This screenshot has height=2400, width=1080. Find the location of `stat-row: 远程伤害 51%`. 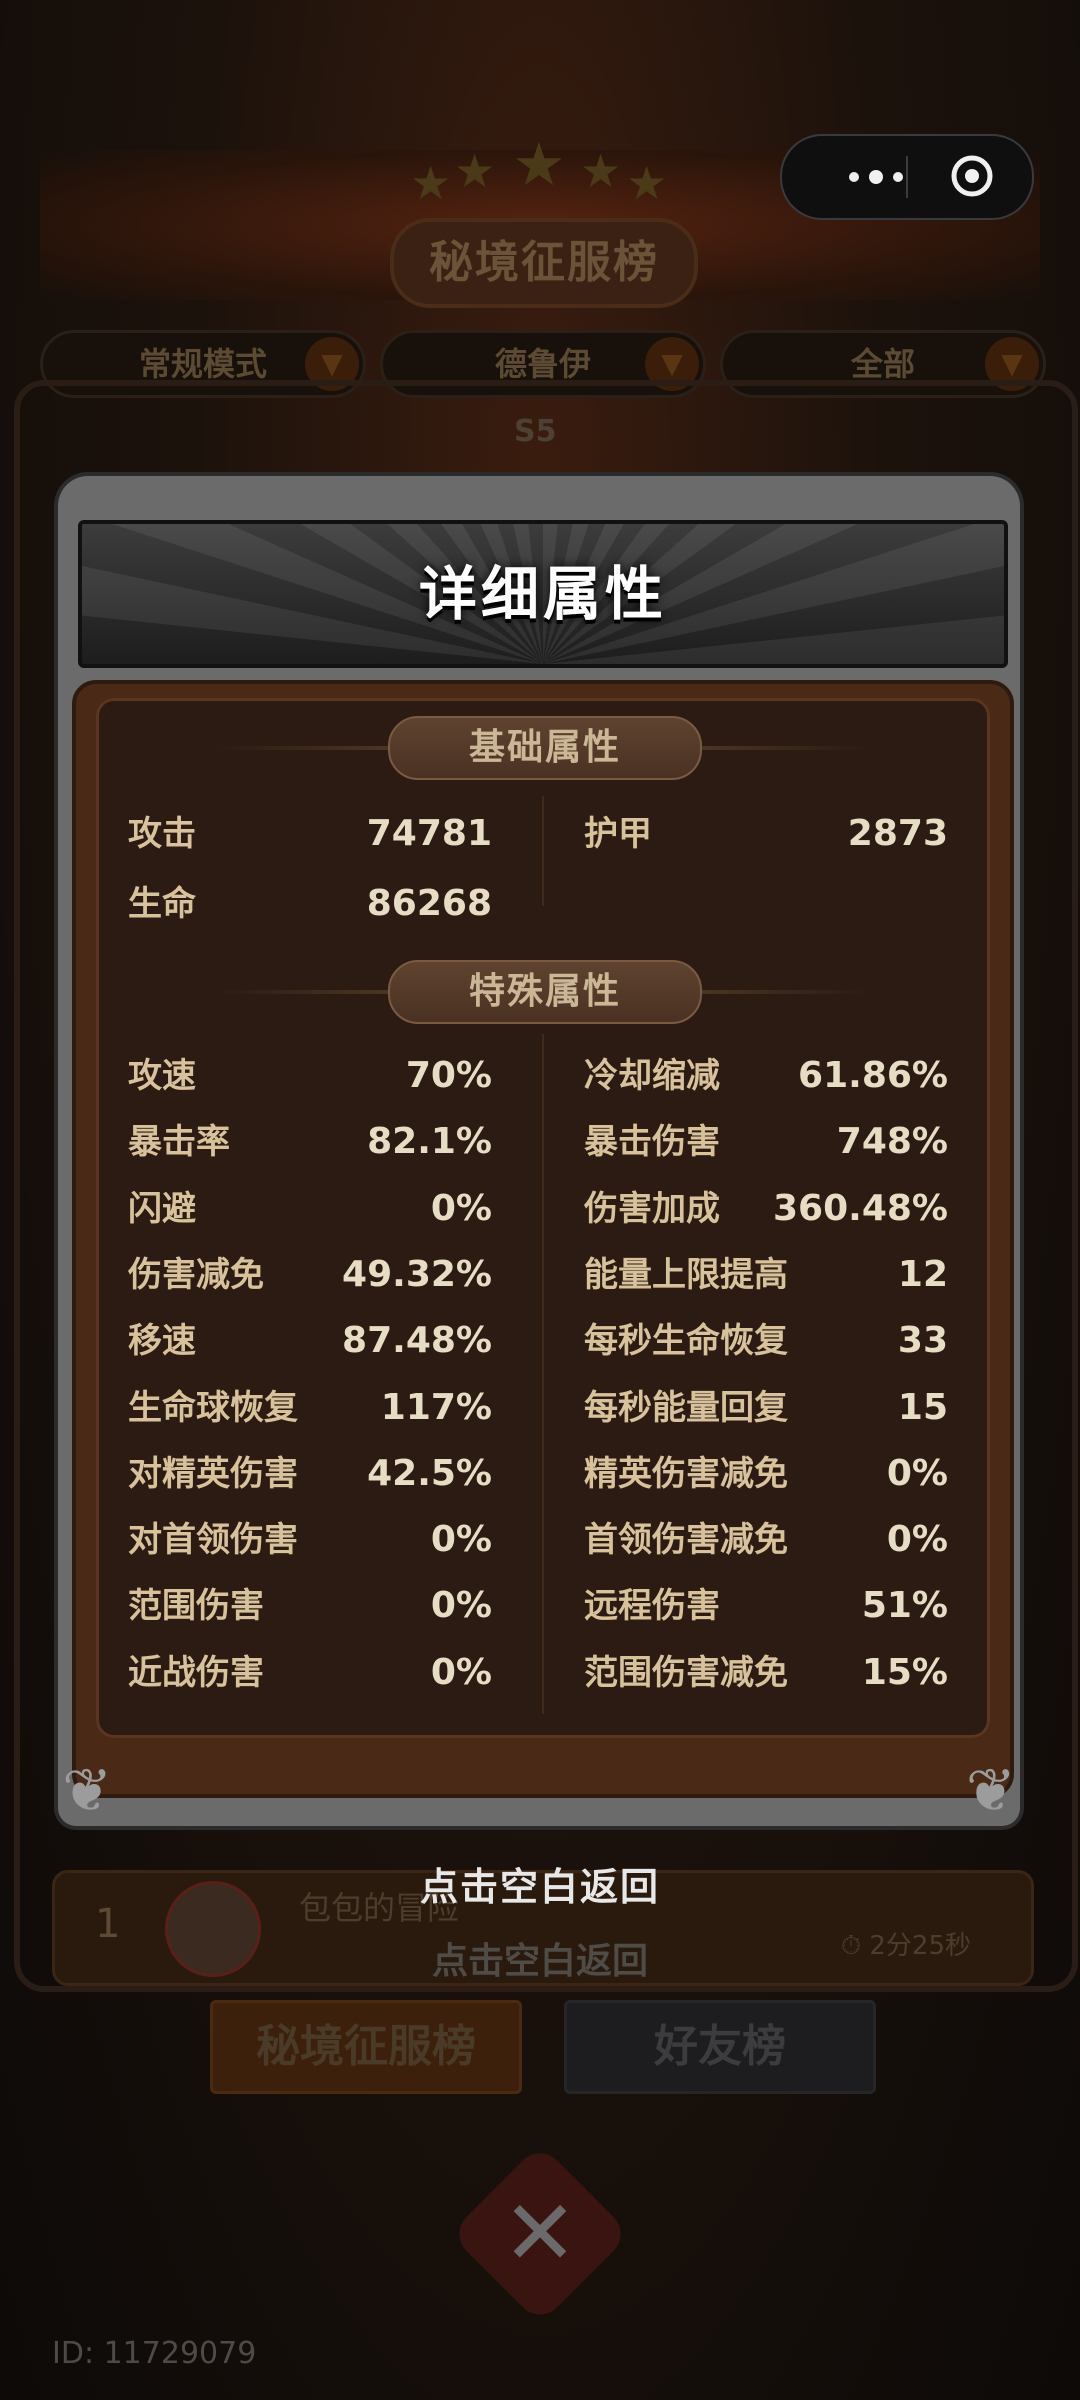

stat-row: 远程伤害 51% is located at coordinates (766, 1606).